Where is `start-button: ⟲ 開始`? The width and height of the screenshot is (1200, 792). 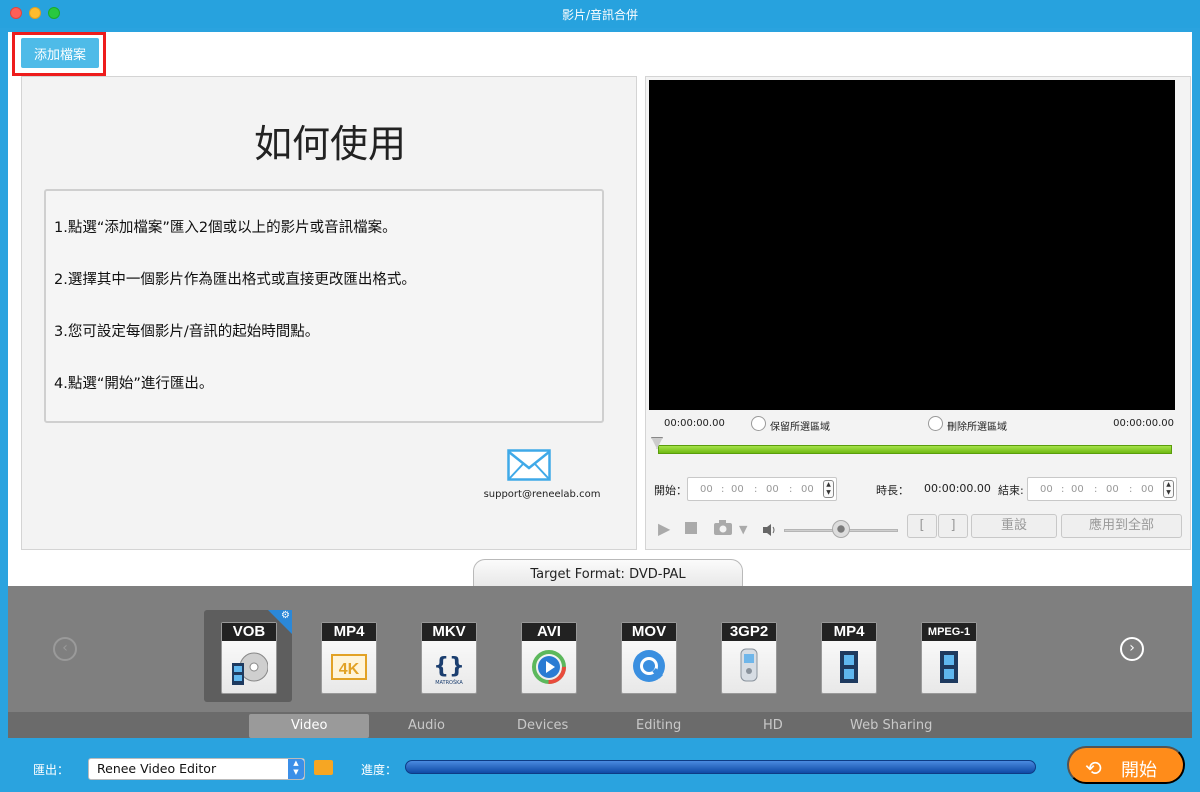
start-button: ⟲ 開始 is located at coordinates (1126, 765).